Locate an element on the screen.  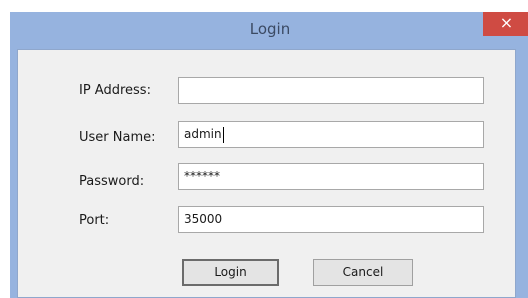
close-button: × is located at coordinates (505, 24).